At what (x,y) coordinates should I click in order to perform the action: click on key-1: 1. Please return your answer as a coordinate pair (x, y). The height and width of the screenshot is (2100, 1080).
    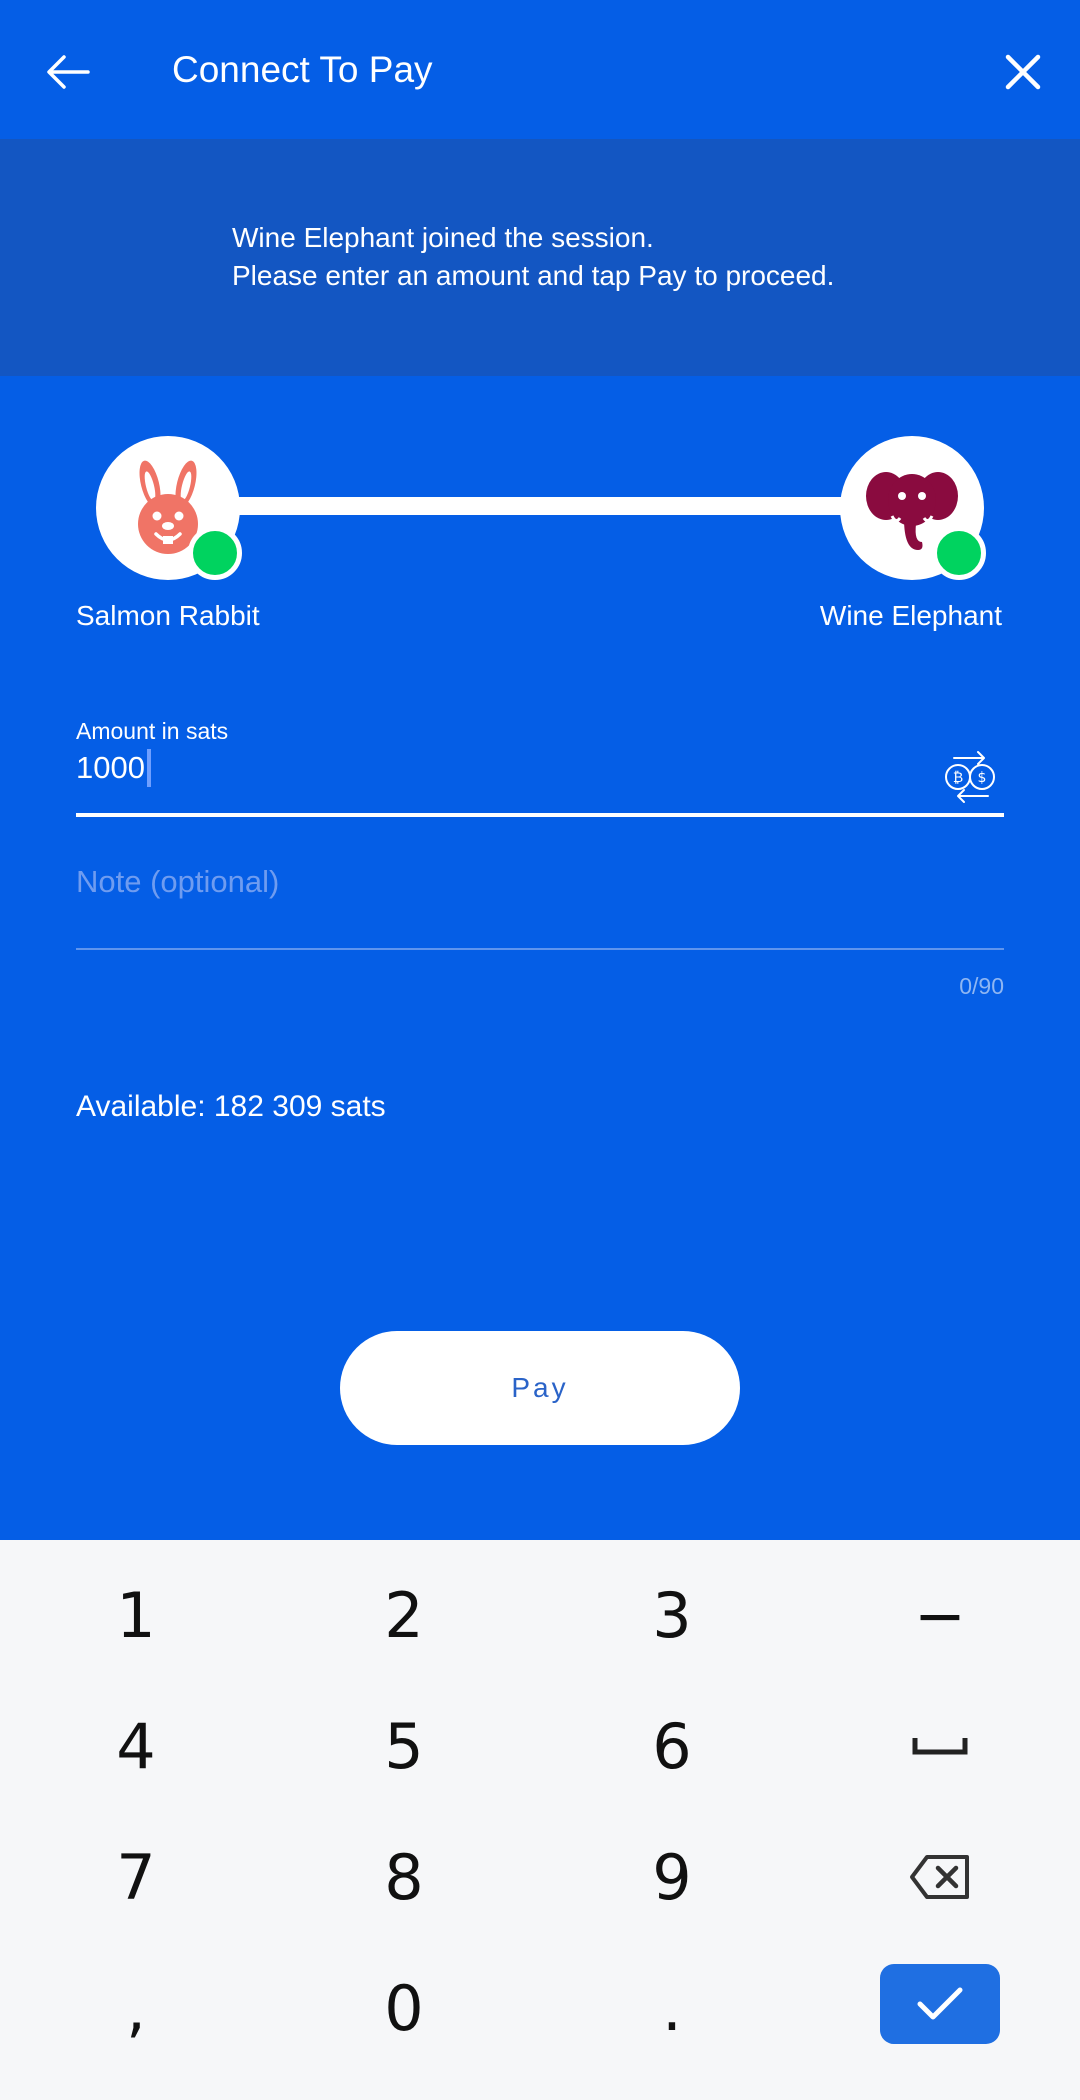
    Looking at the image, I should click on (136, 1615).